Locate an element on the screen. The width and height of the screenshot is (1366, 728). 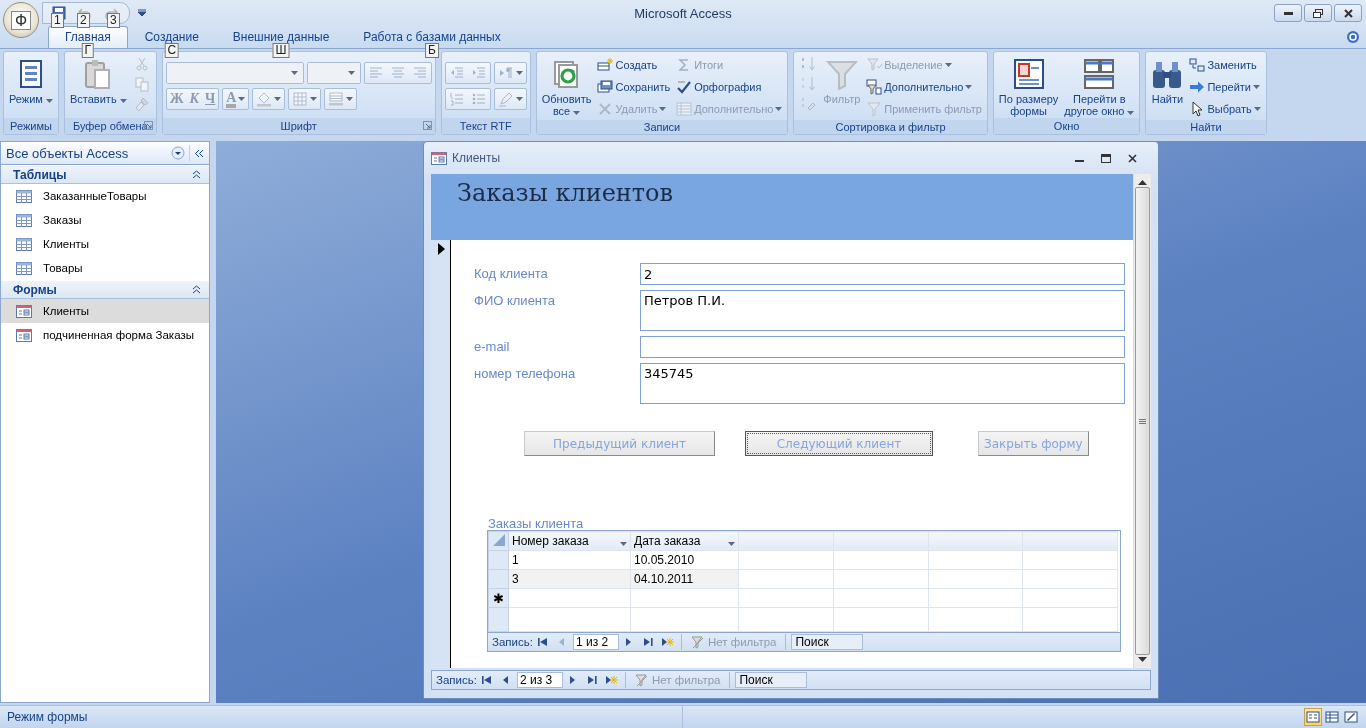
scroll-thumb is located at coordinates (1142, 421).